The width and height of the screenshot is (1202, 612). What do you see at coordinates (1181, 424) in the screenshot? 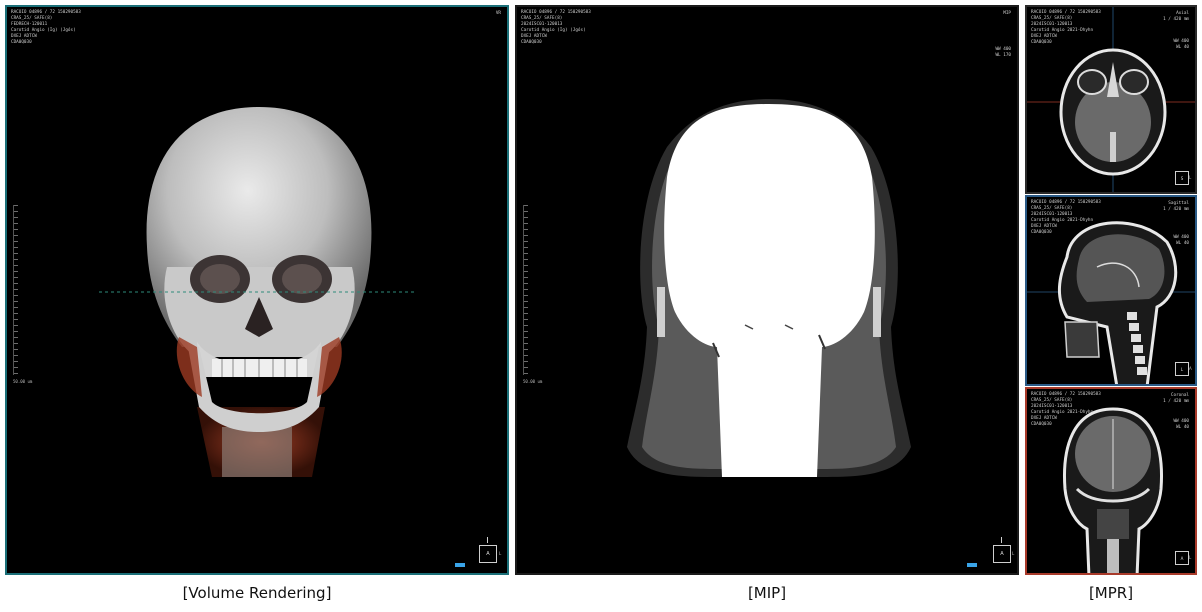
I see `coronal-window-level: WW 400 WL 40` at bounding box center [1181, 424].